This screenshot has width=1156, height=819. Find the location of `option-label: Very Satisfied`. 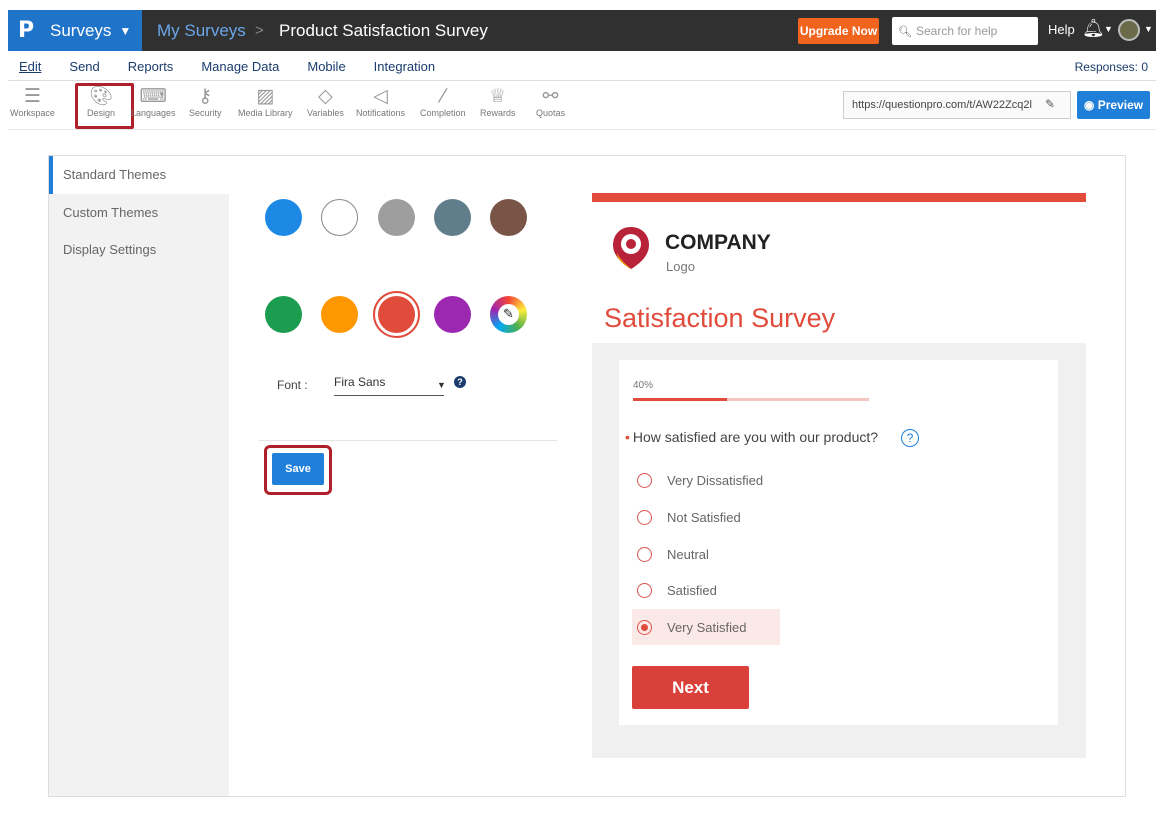

option-label: Very Satisfied is located at coordinates (707, 627).